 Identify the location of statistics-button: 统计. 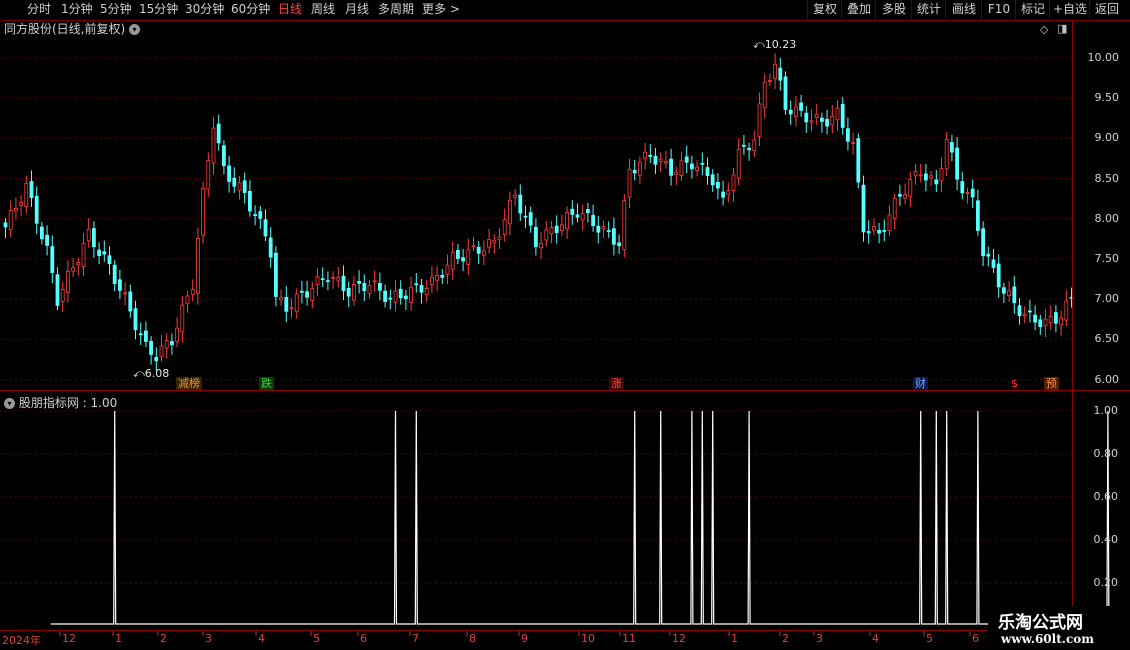
(928, 10).